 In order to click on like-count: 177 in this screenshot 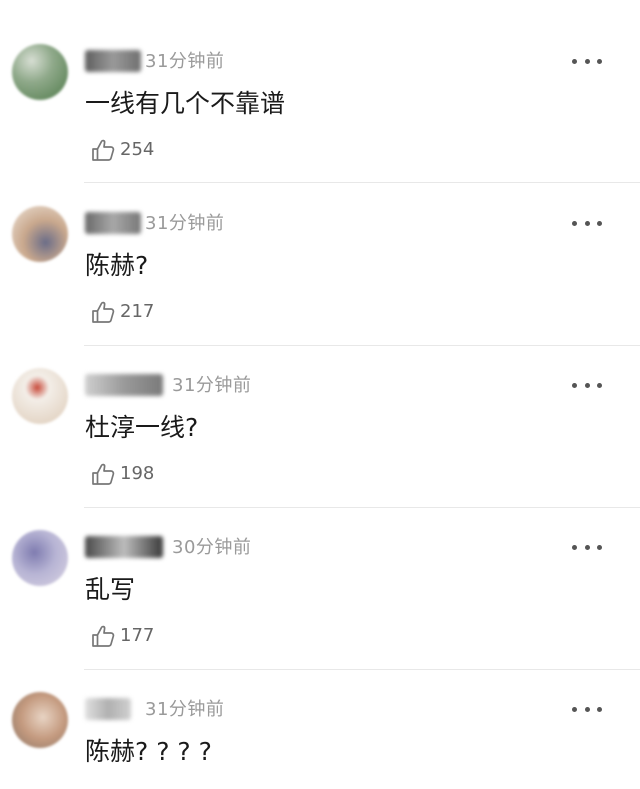, I will do `click(137, 635)`.